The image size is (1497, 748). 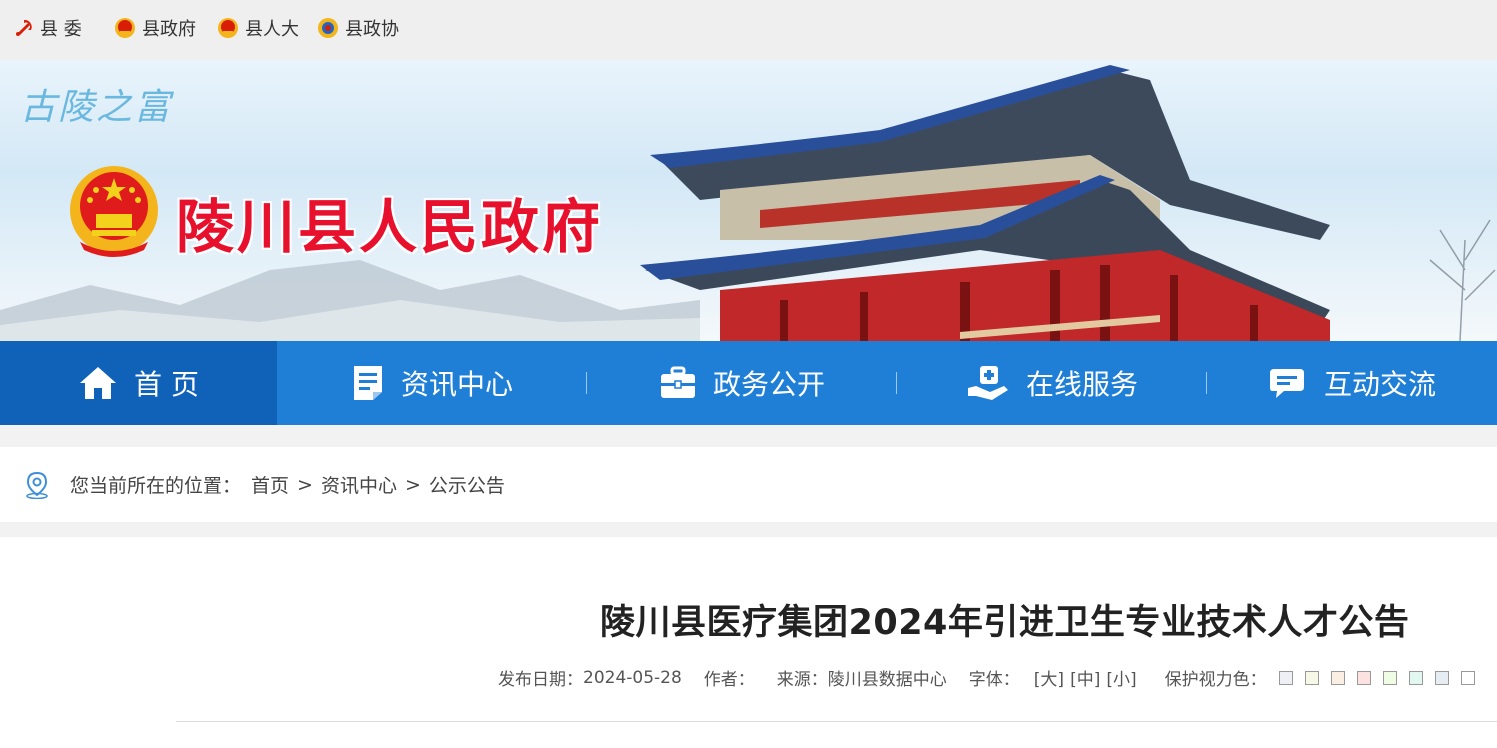 I want to click on topbar-link-congress: 县人大, so click(x=258, y=28).